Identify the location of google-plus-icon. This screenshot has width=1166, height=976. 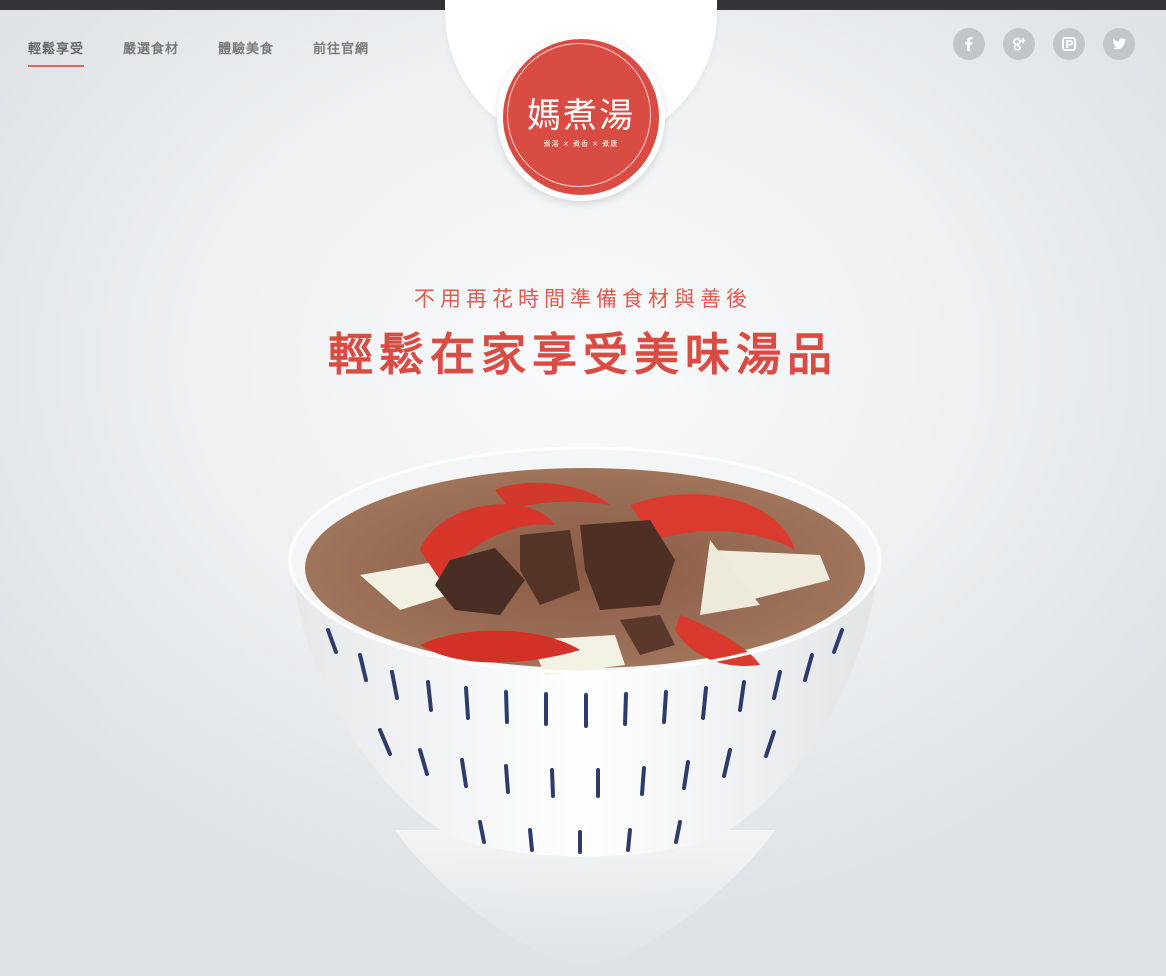
(1019, 44).